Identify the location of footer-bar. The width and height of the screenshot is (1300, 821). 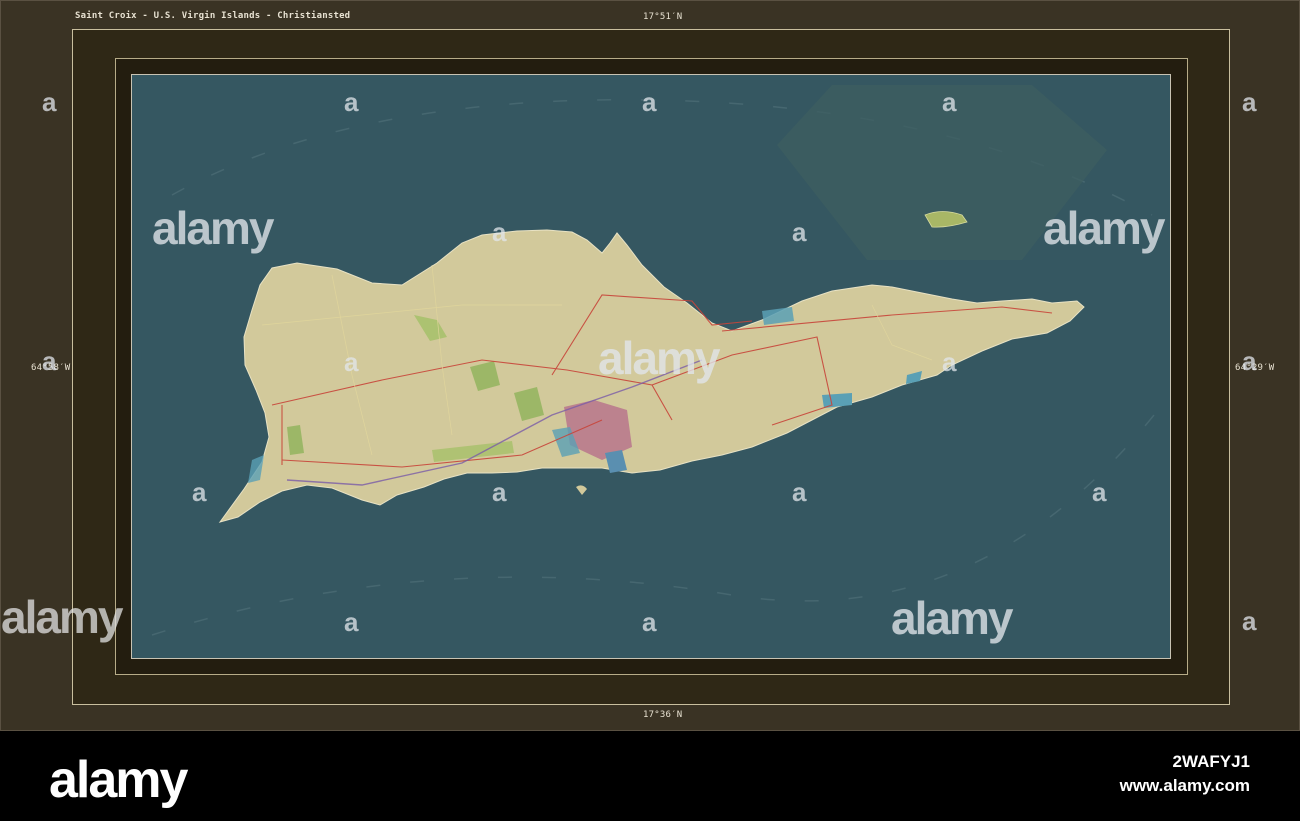
(650, 776).